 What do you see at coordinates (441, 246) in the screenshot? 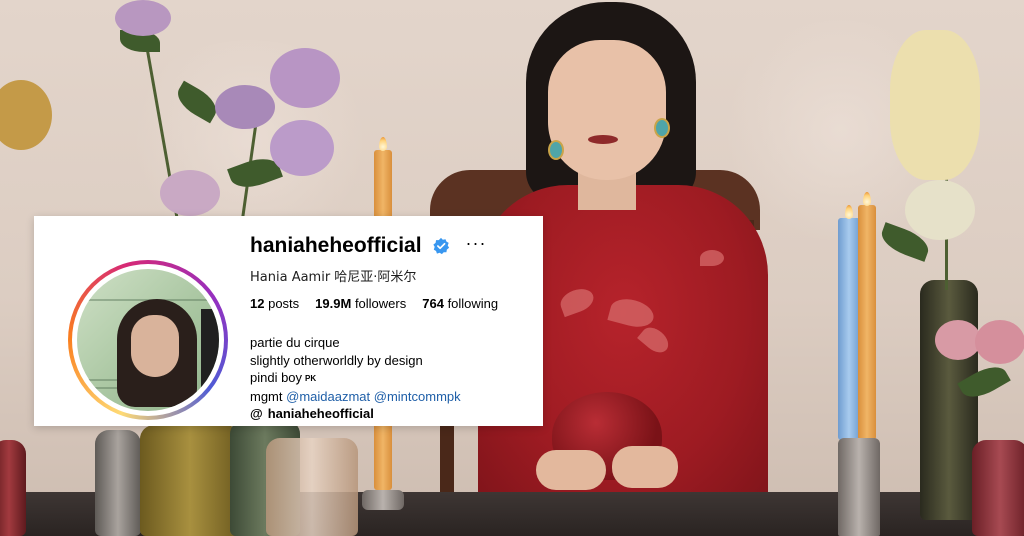
I see `verified-badge-icon` at bounding box center [441, 246].